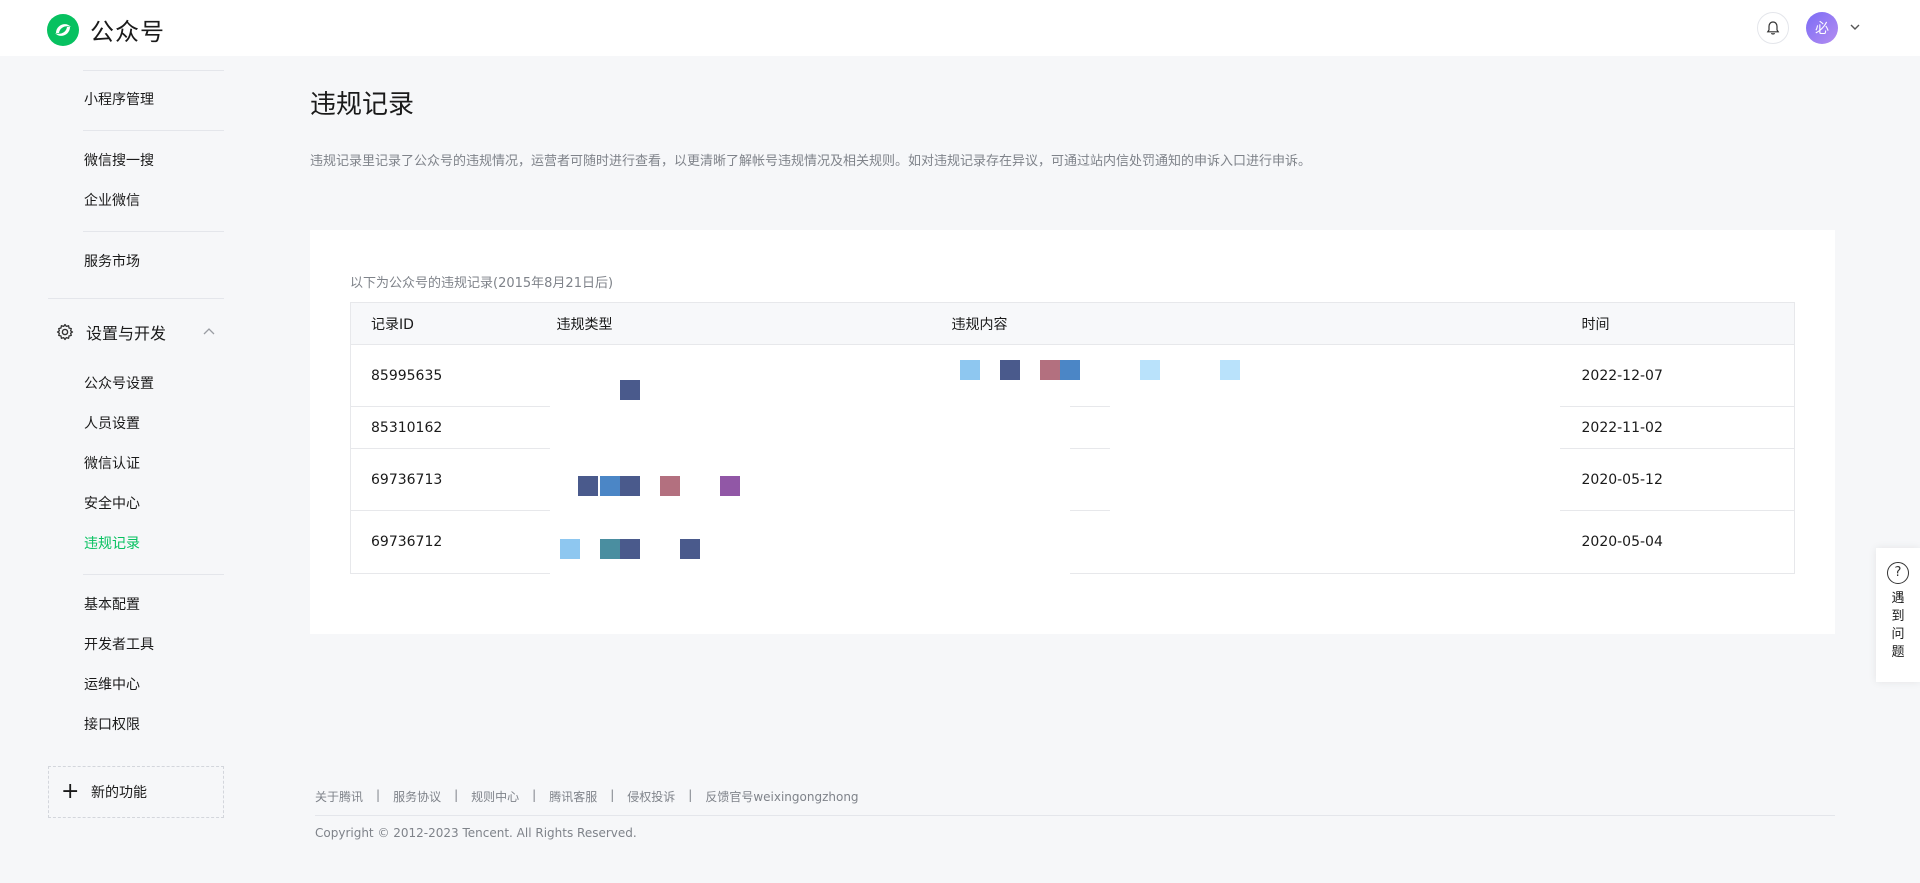 This screenshot has height=883, width=1920. What do you see at coordinates (1246, 323) in the screenshot?
I see `column-header-content: 违规内容` at bounding box center [1246, 323].